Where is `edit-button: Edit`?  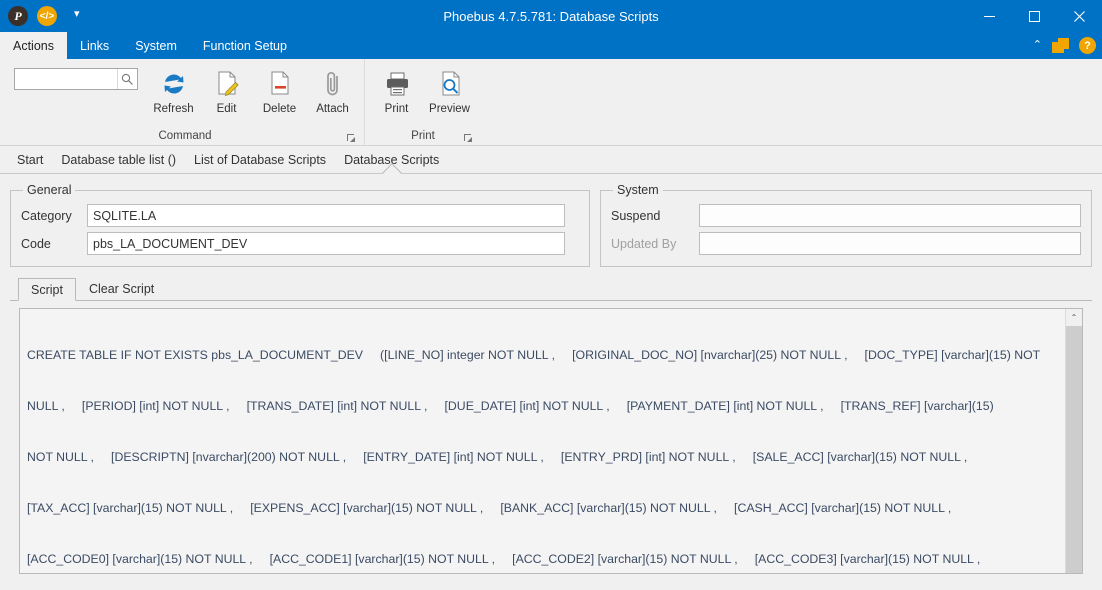
edit-button: Edit is located at coordinates (226, 89).